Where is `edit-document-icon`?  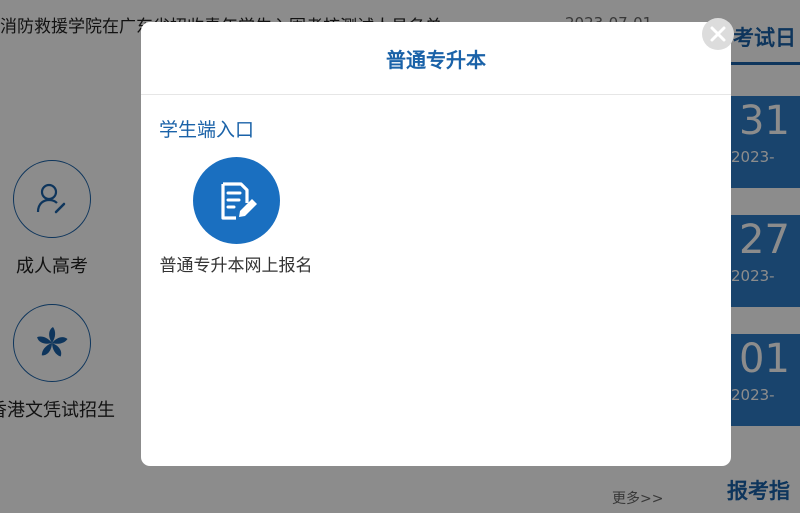
edit-document-icon is located at coordinates (239, 200).